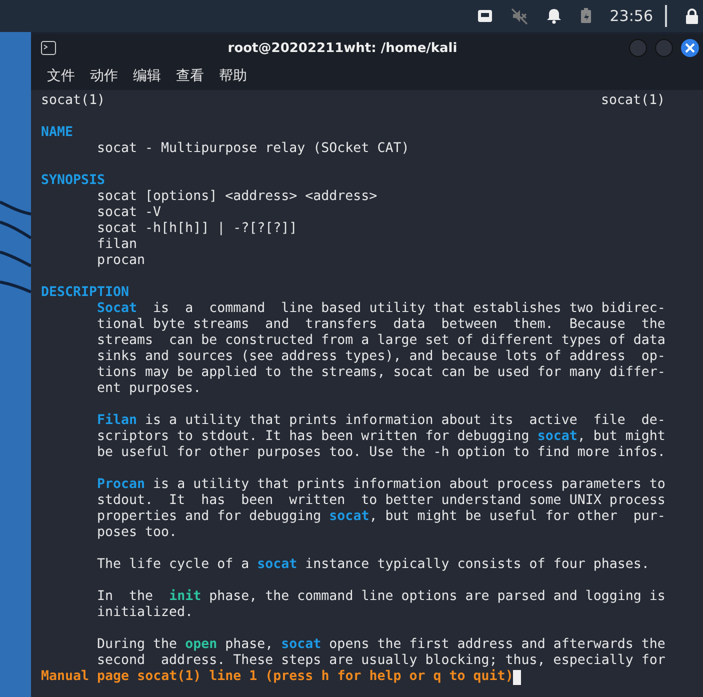 Image resolution: width=703 pixels, height=697 pixels. Describe the element at coordinates (586, 16) in the screenshot. I see `battery-icon` at that location.